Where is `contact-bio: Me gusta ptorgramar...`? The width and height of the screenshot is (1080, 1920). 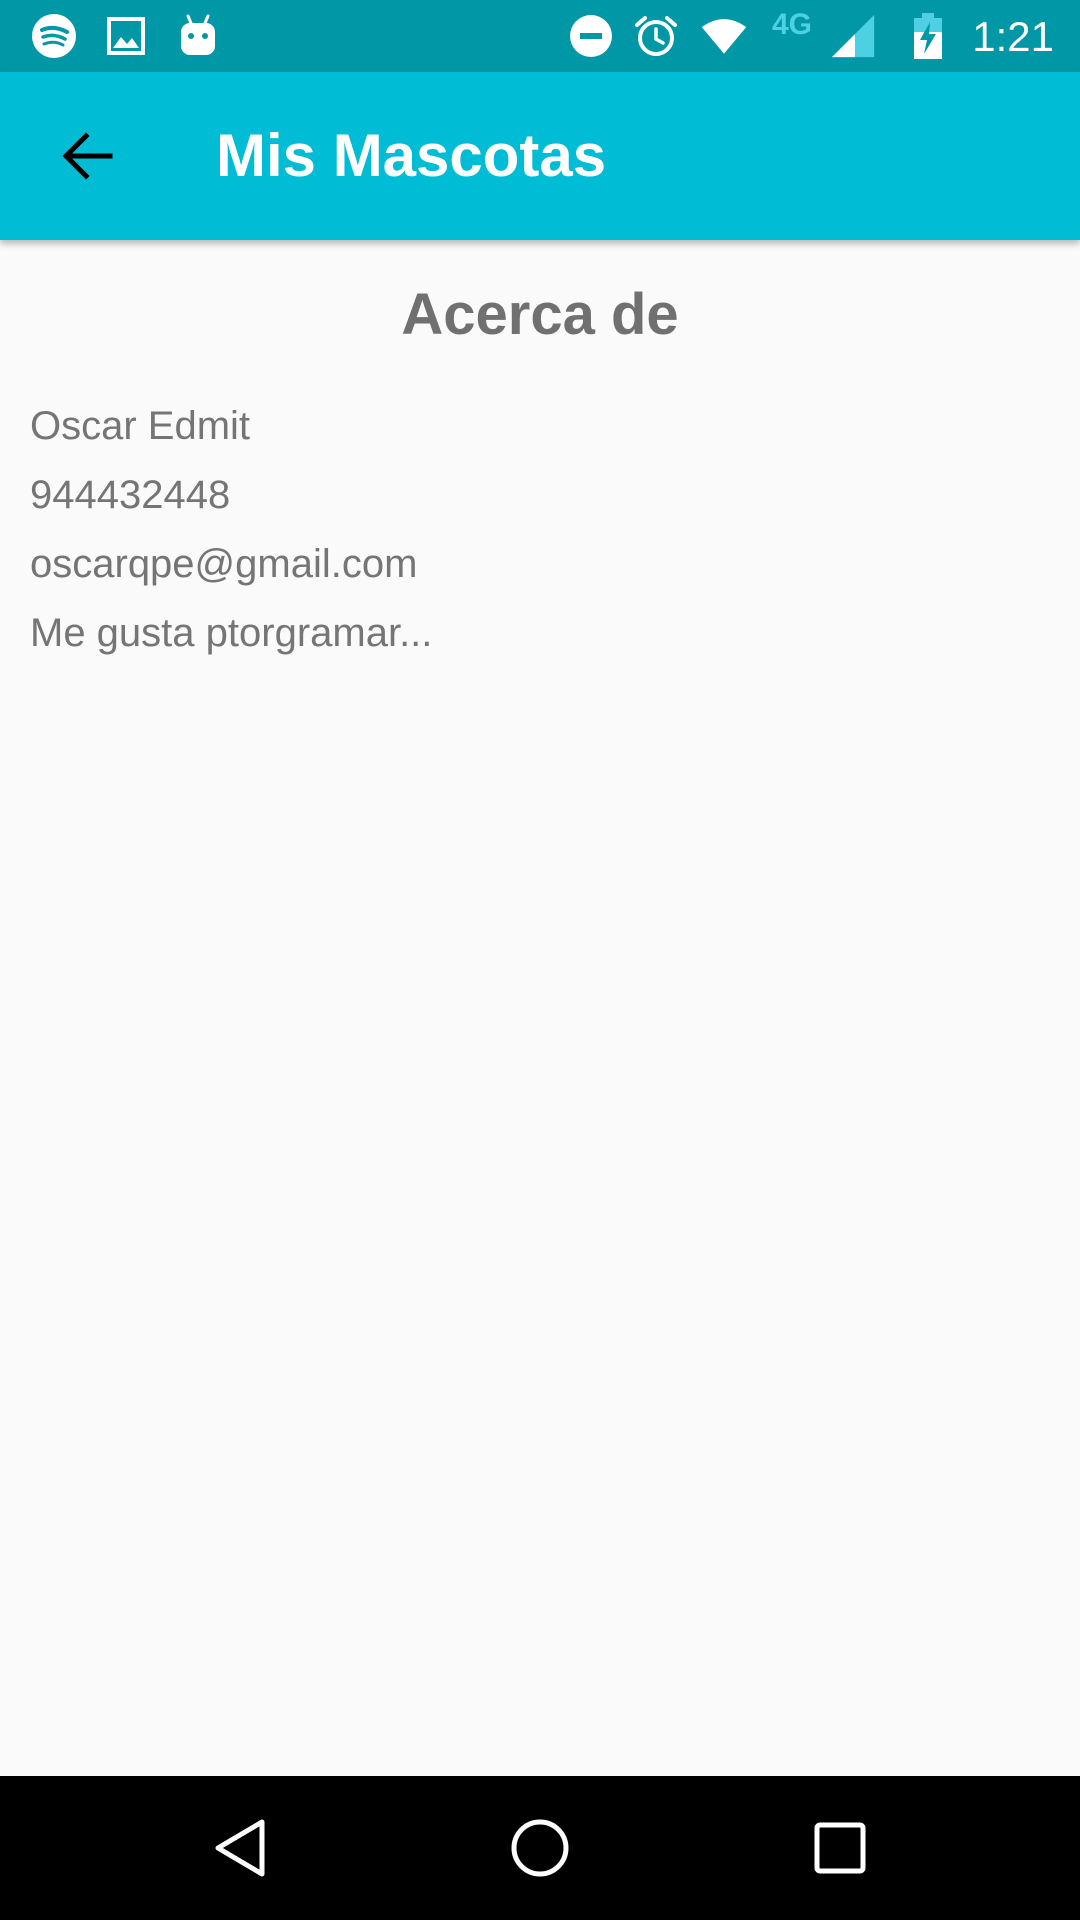
contact-bio: Me gusta ptorgramar... is located at coordinates (231, 633).